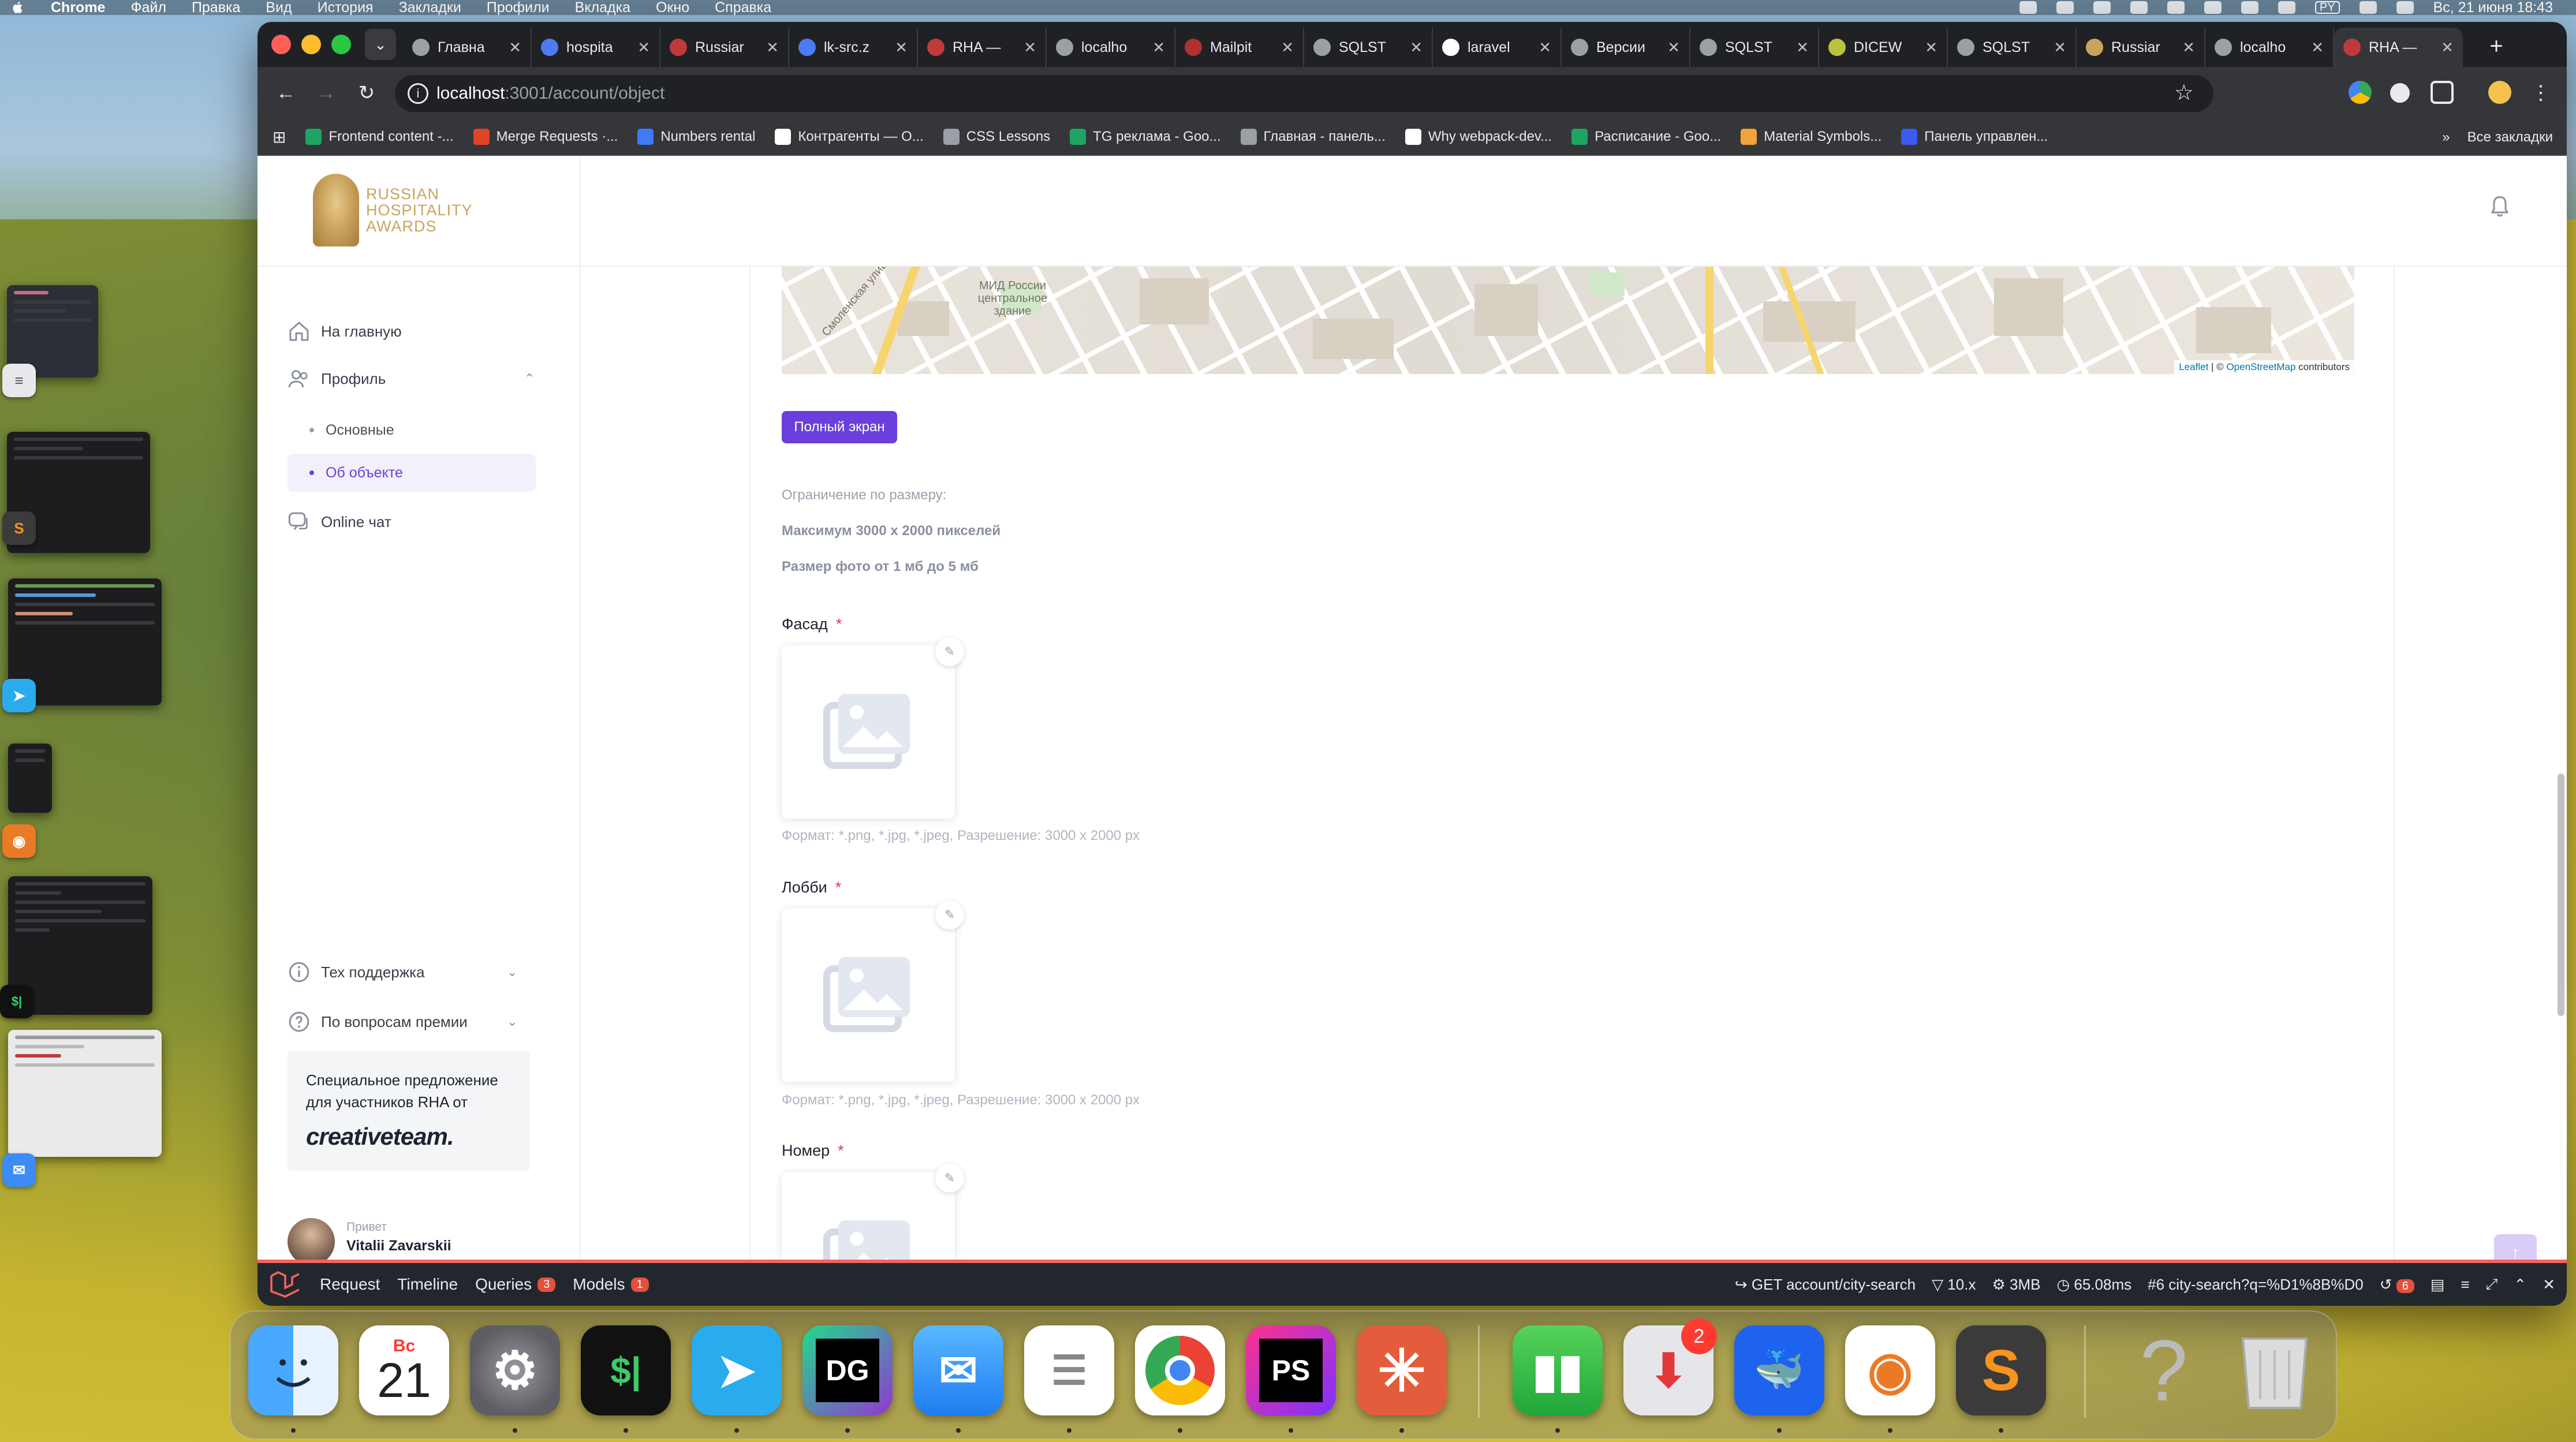  Describe the element at coordinates (412, 430) in the screenshot. I see `sidebar-subitem-basic: Основные` at that location.